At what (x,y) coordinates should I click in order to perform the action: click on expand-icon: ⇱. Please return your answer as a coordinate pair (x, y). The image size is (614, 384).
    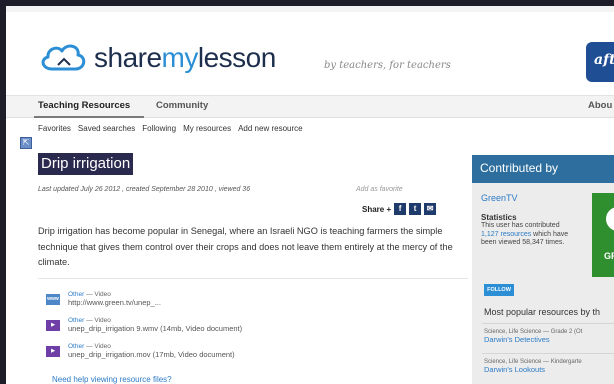
    Looking at the image, I should click on (26, 143).